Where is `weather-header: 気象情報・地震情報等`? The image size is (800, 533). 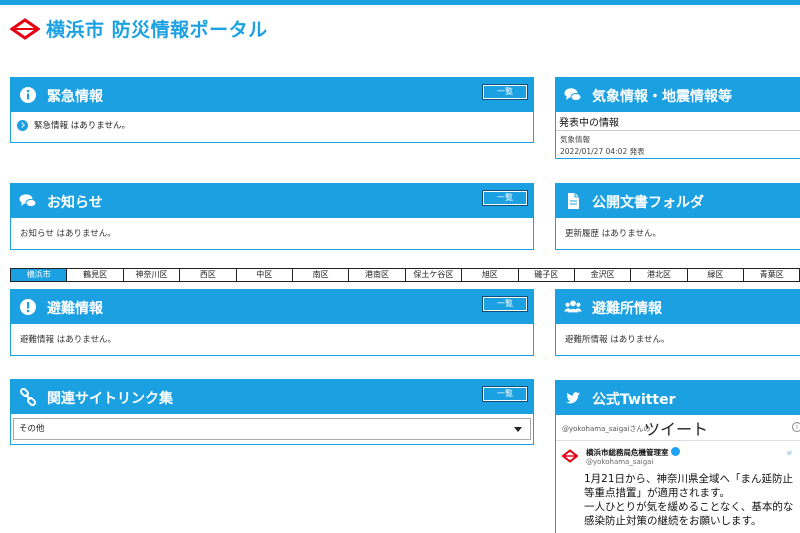
weather-header: 気象情報・地震情報等 is located at coordinates (678, 95).